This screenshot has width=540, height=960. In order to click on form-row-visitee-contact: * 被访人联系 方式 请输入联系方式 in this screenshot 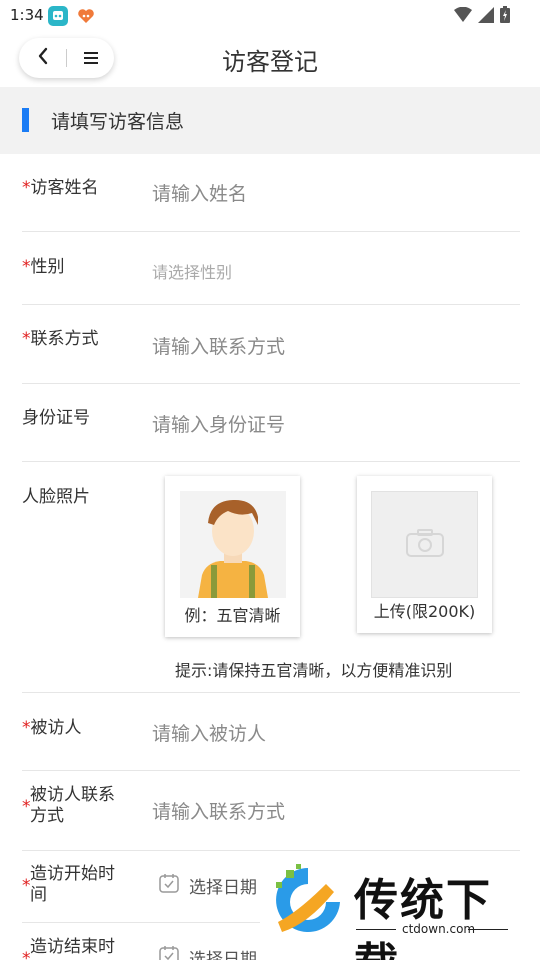, I will do `click(271, 811)`.